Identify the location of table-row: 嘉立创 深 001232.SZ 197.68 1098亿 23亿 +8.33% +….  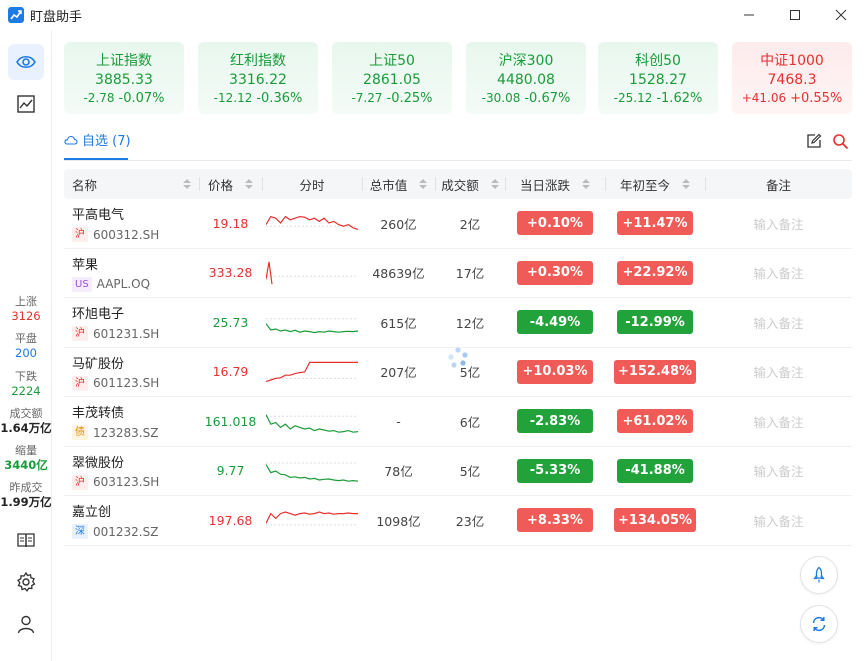
(458, 521).